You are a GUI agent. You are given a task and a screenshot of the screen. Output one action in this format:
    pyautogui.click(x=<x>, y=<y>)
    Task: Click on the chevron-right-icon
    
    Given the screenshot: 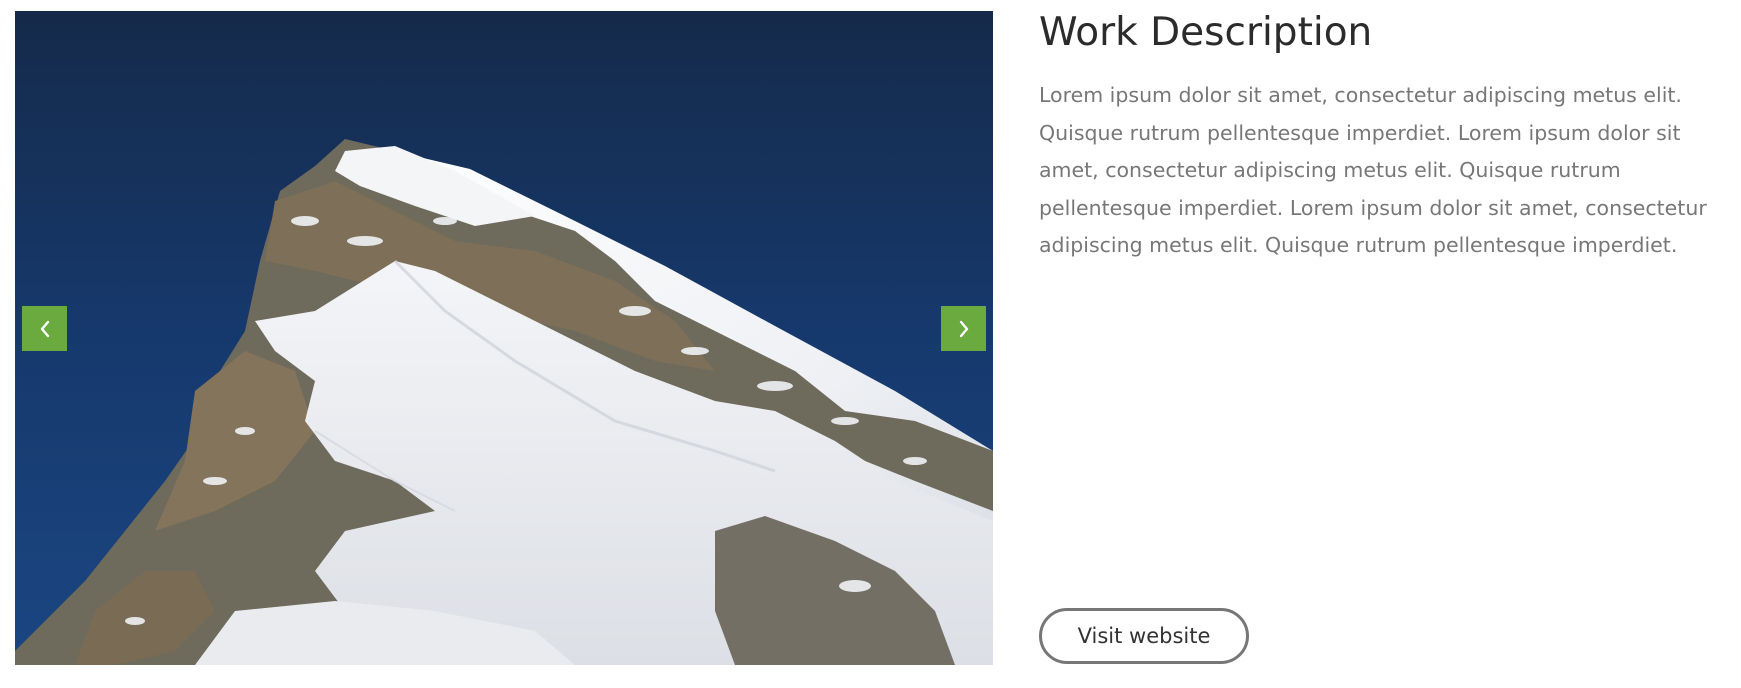 What is the action you would take?
    pyautogui.click(x=963, y=328)
    